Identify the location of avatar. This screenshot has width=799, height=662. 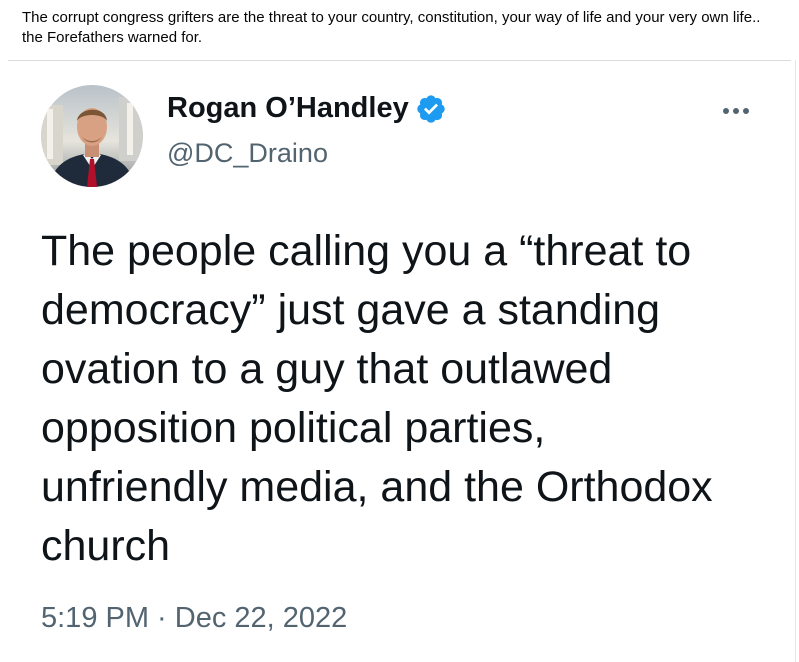
(92, 136).